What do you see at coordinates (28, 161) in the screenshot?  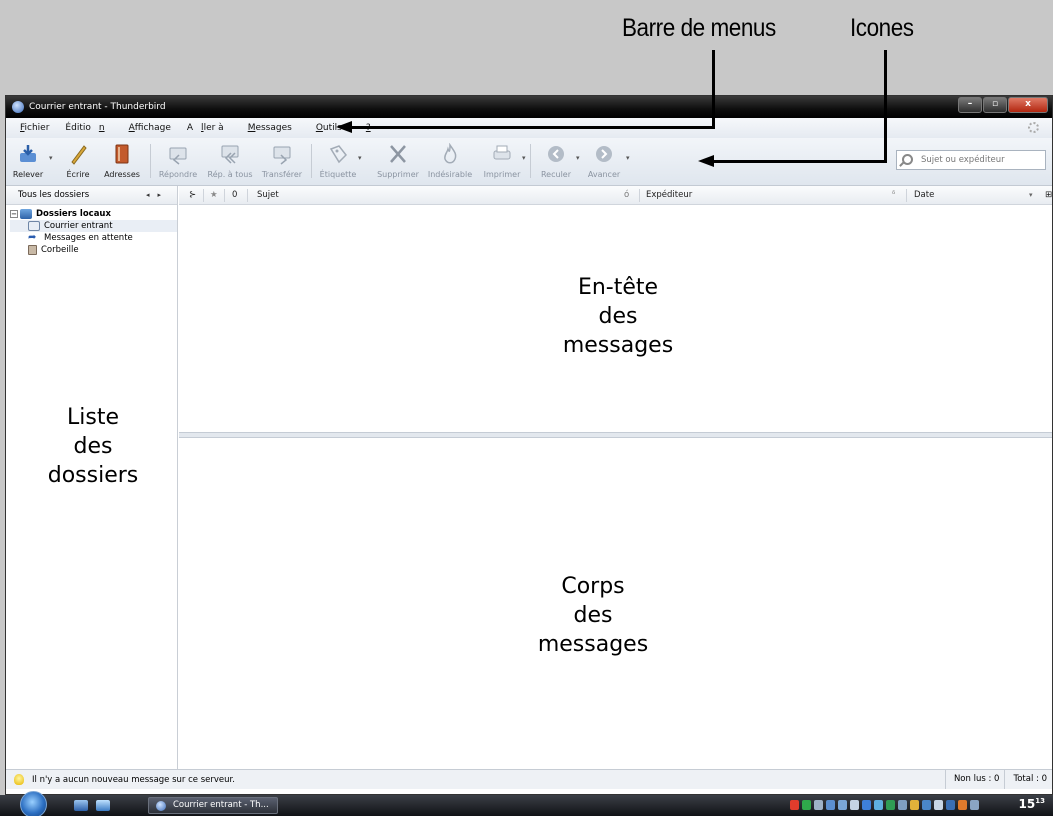 I see `get-mail-button: Relever` at bounding box center [28, 161].